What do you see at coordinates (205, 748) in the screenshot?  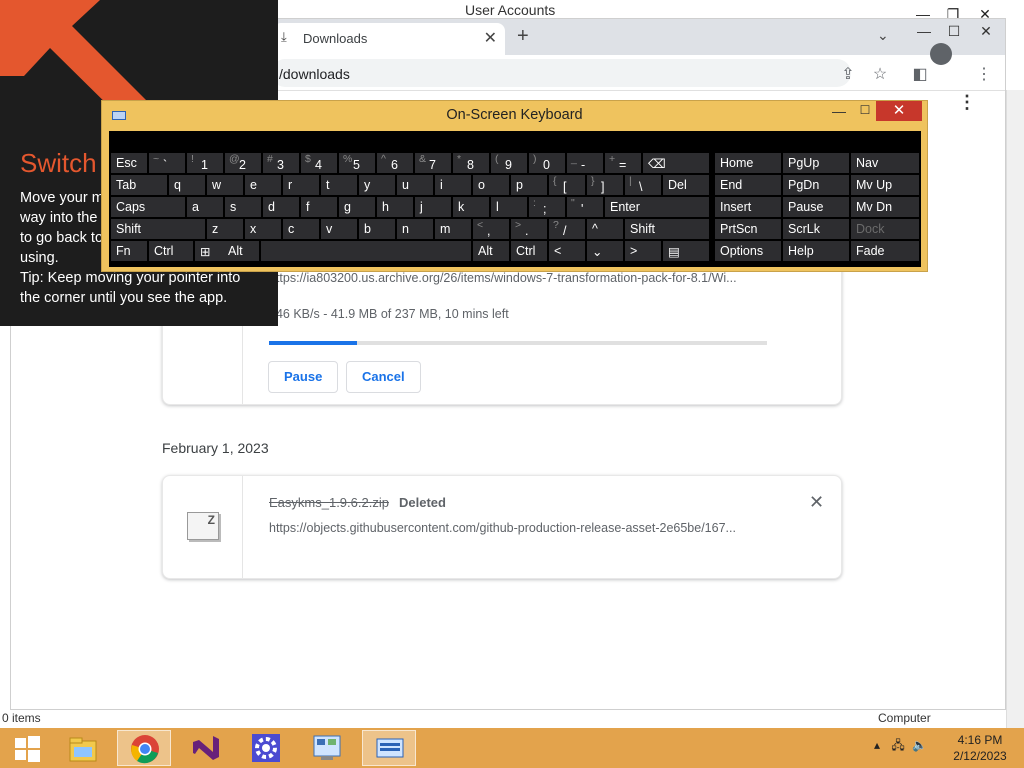 I see `taskbar-visual-studio` at bounding box center [205, 748].